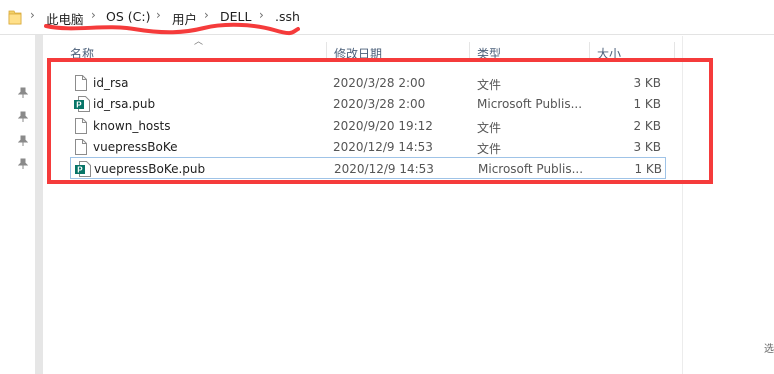  What do you see at coordinates (39, 204) in the screenshot?
I see `pane-splitter` at bounding box center [39, 204].